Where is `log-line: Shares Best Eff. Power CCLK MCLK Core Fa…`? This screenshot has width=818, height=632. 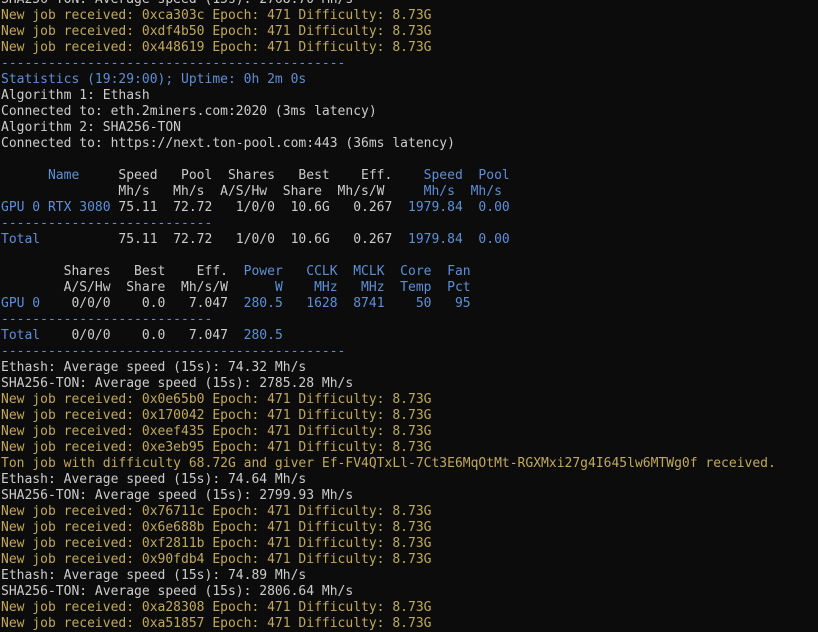 log-line: Shares Best Eff. Power CCLK MCLK Core Fa… is located at coordinates (409, 272).